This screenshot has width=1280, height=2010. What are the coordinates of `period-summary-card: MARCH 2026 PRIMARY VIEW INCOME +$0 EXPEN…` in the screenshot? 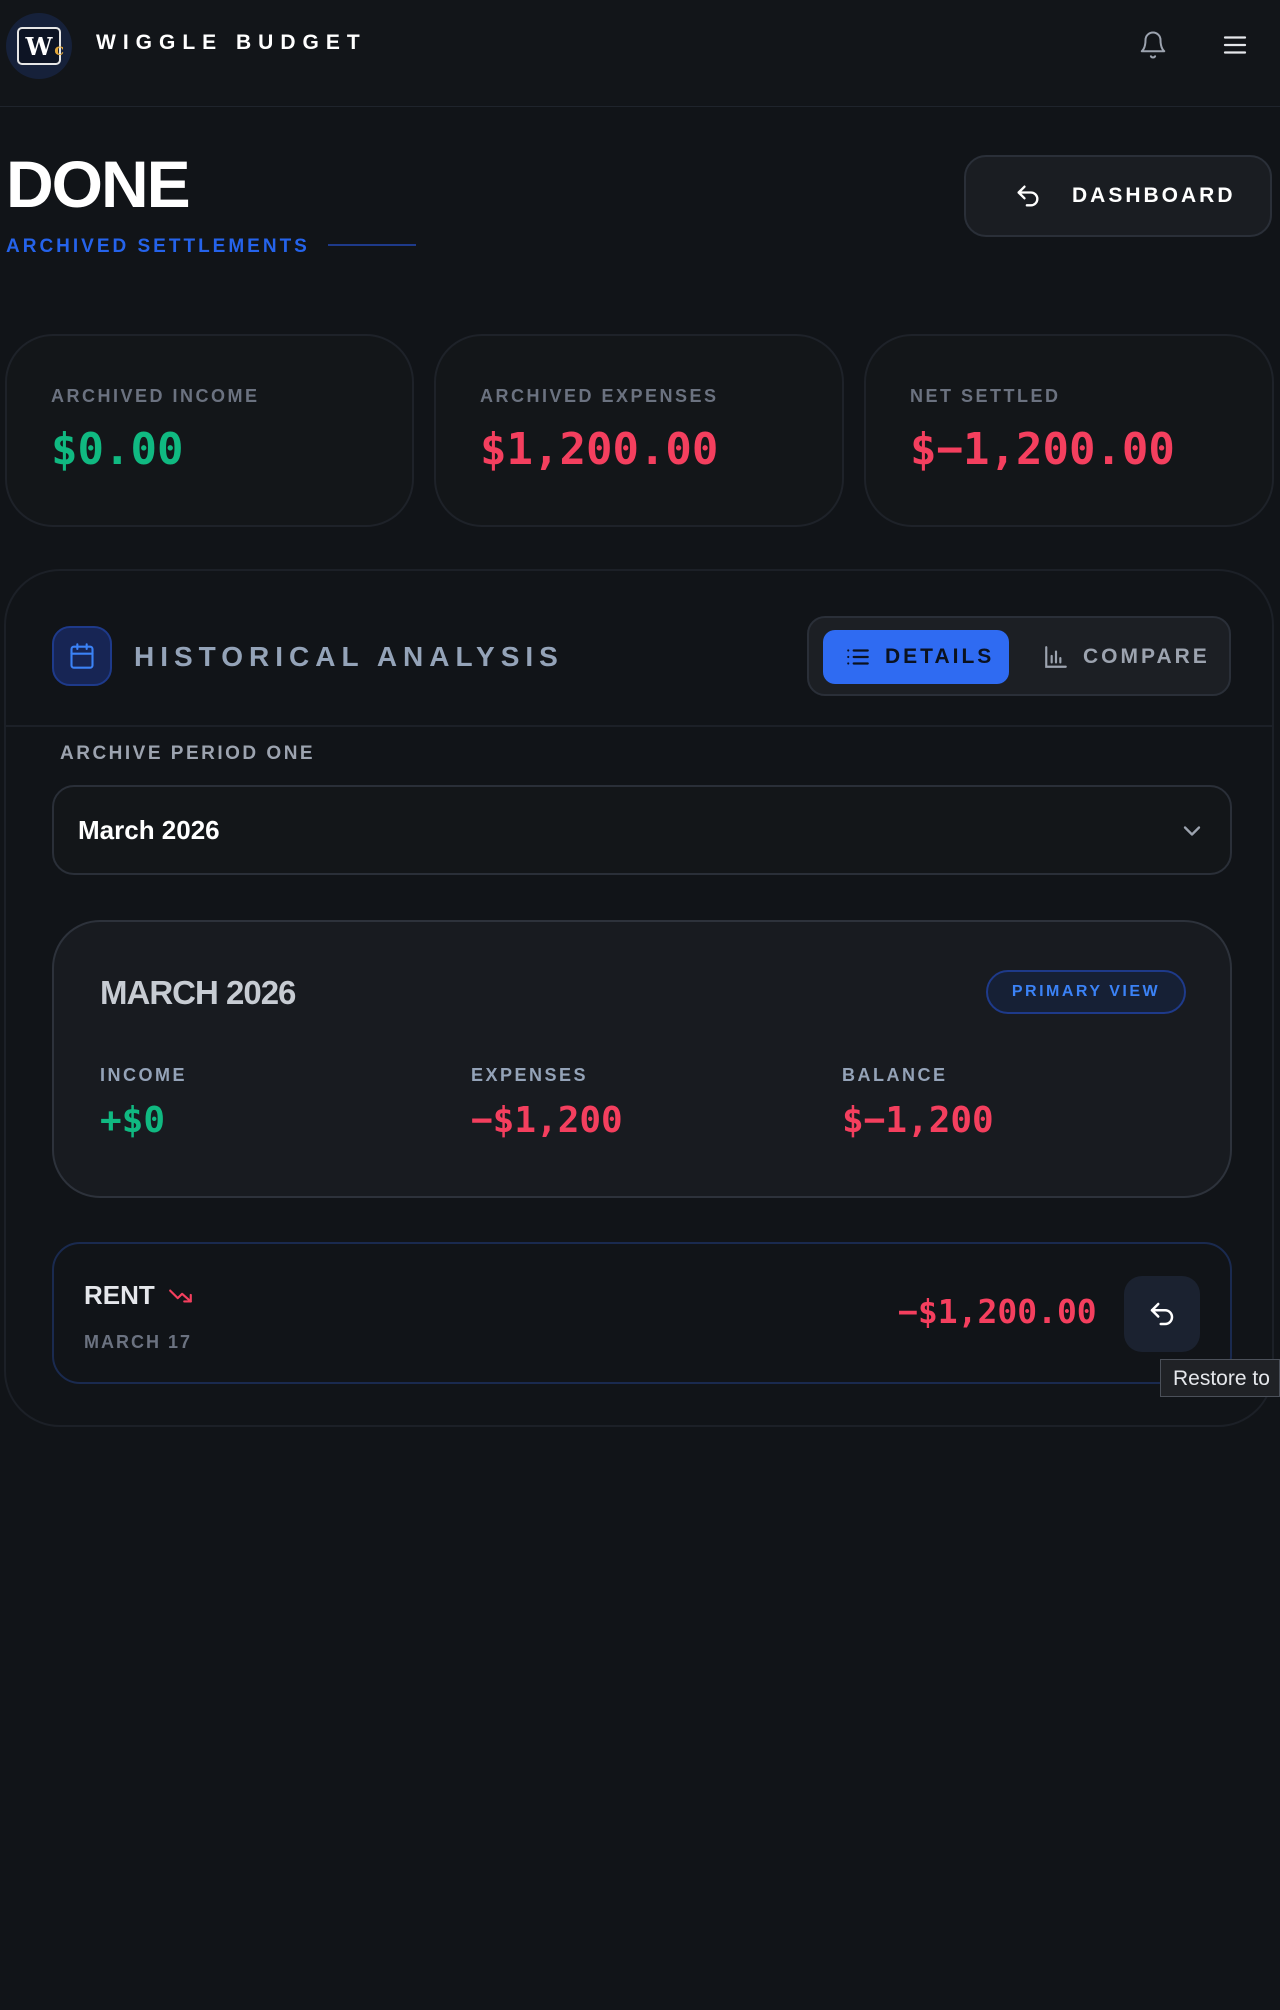 It's located at (642, 1059).